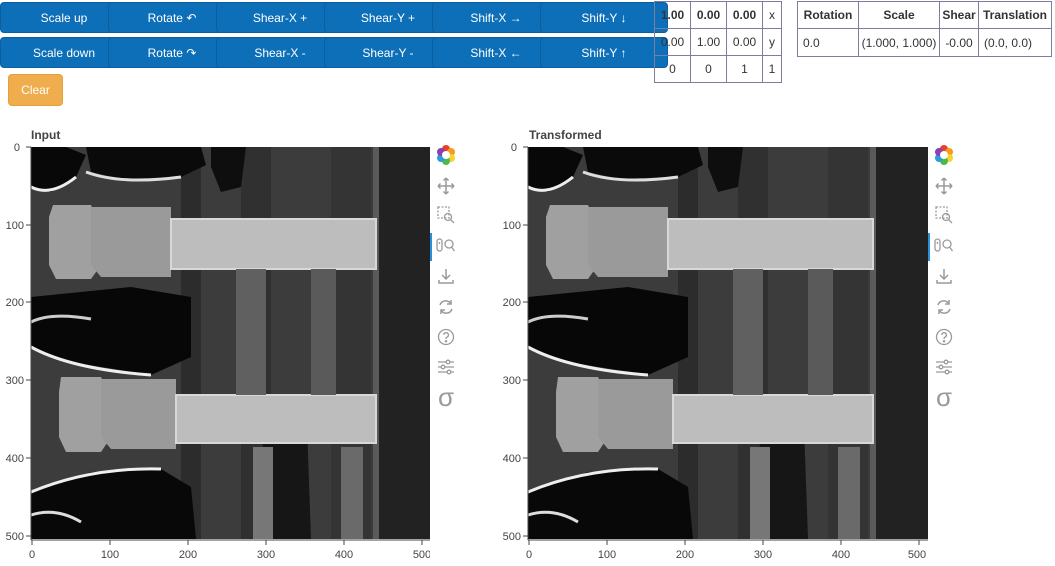 The height and width of the screenshot is (566, 1055). I want to click on matrix-row: 0 0 1 1, so click(718, 69).